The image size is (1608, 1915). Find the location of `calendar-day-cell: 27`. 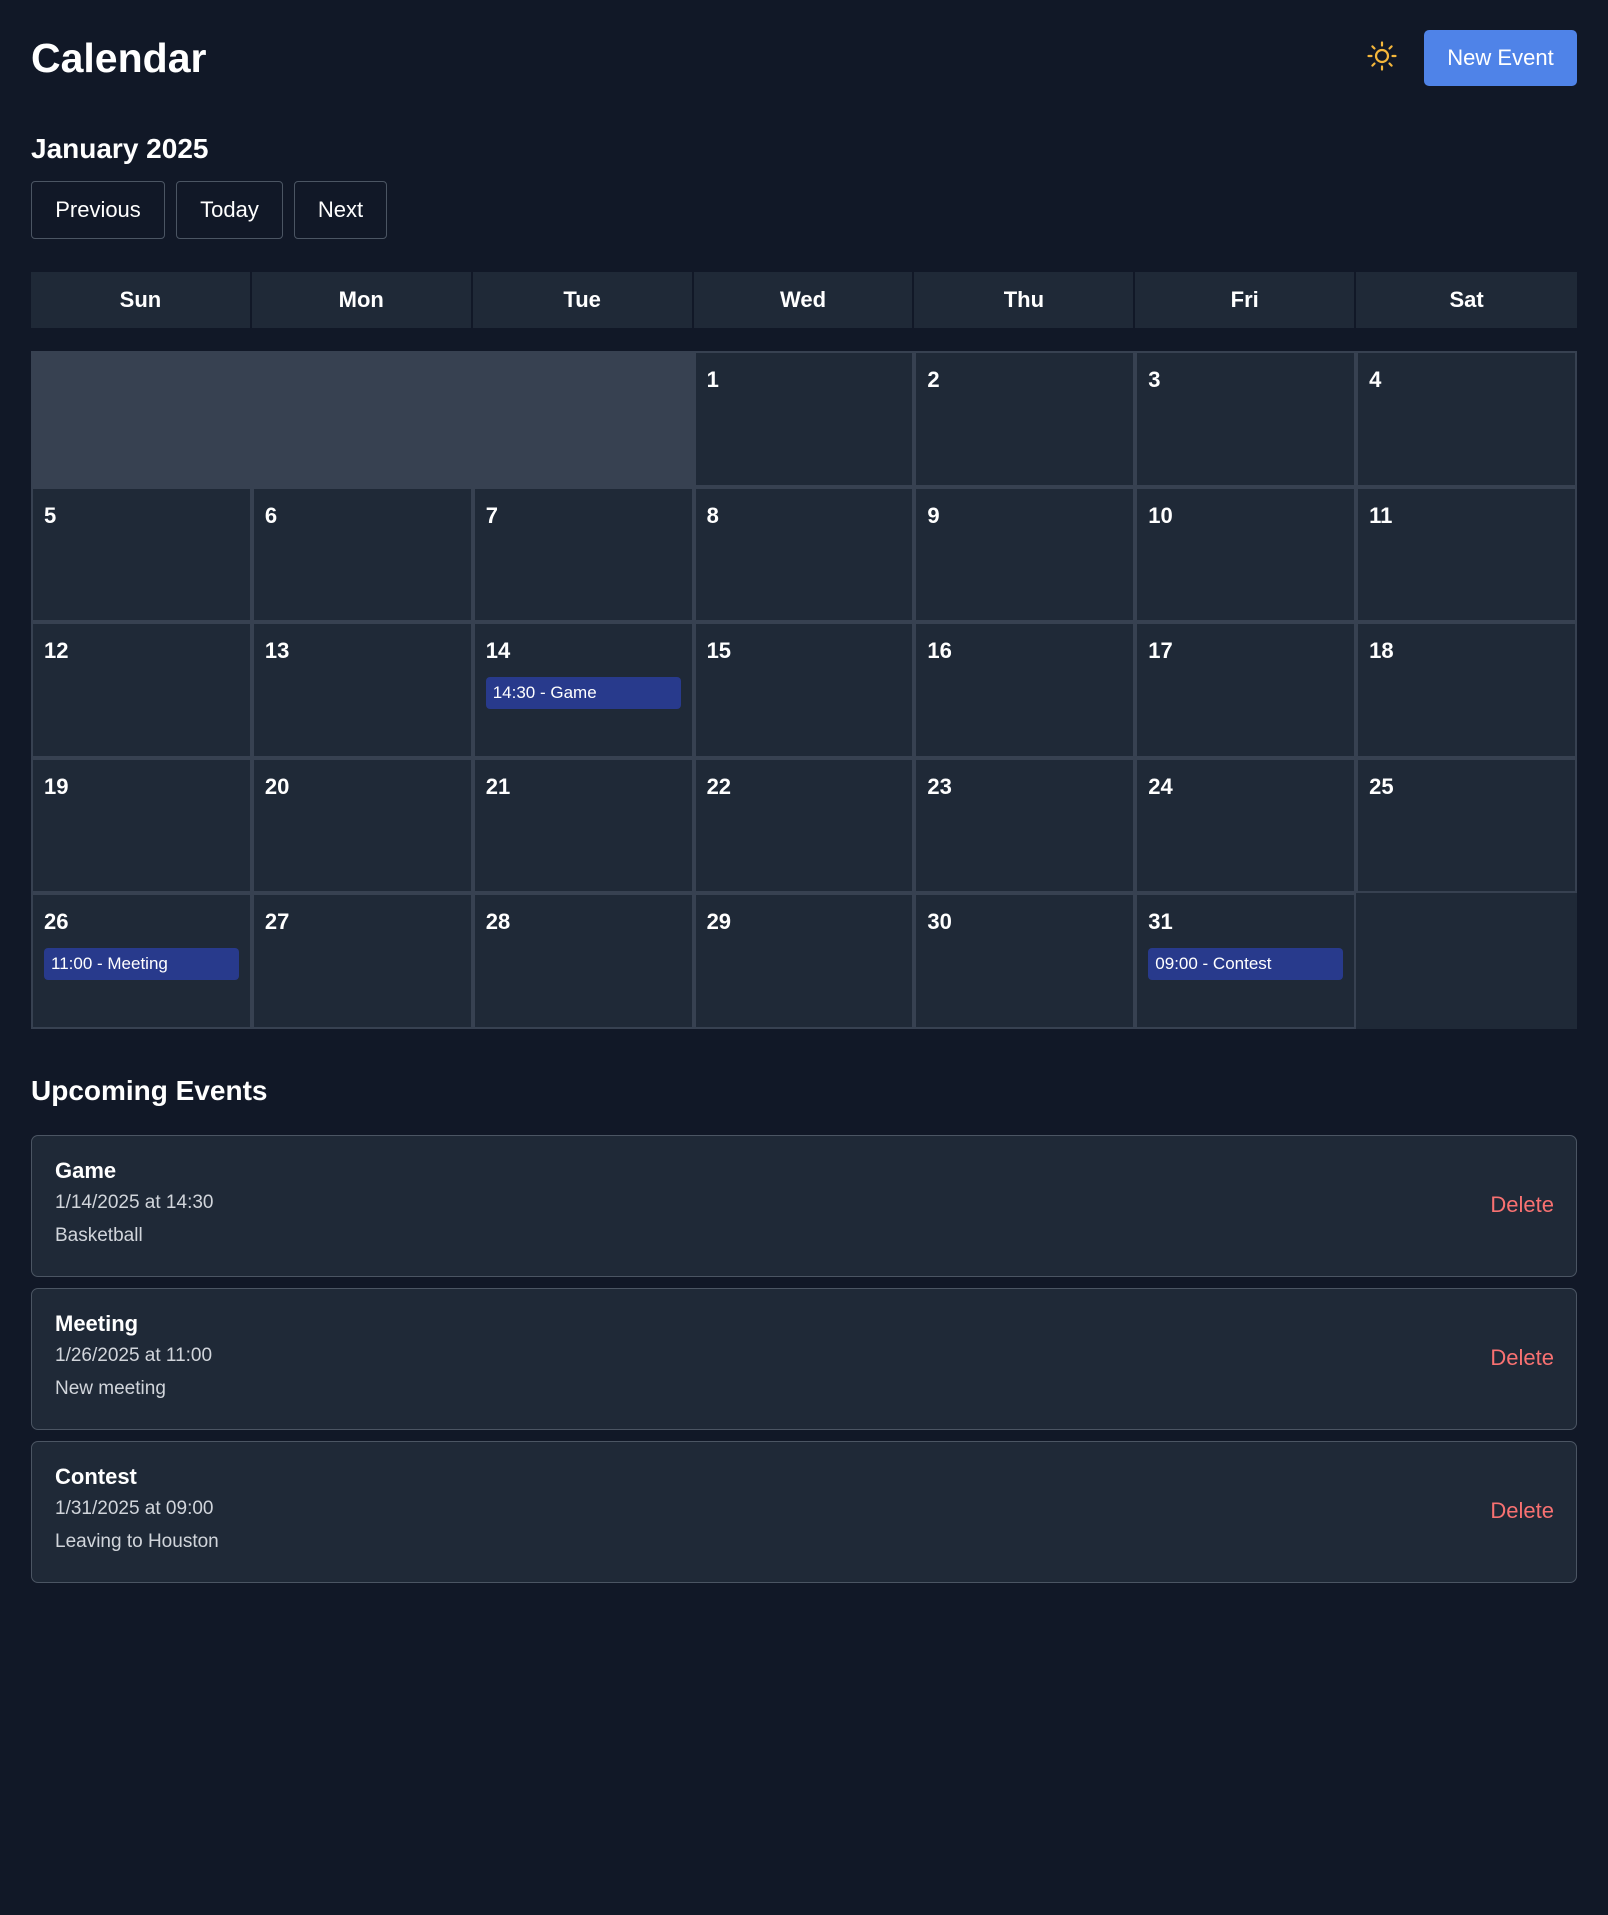

calendar-day-cell: 27 is located at coordinates (362, 961).